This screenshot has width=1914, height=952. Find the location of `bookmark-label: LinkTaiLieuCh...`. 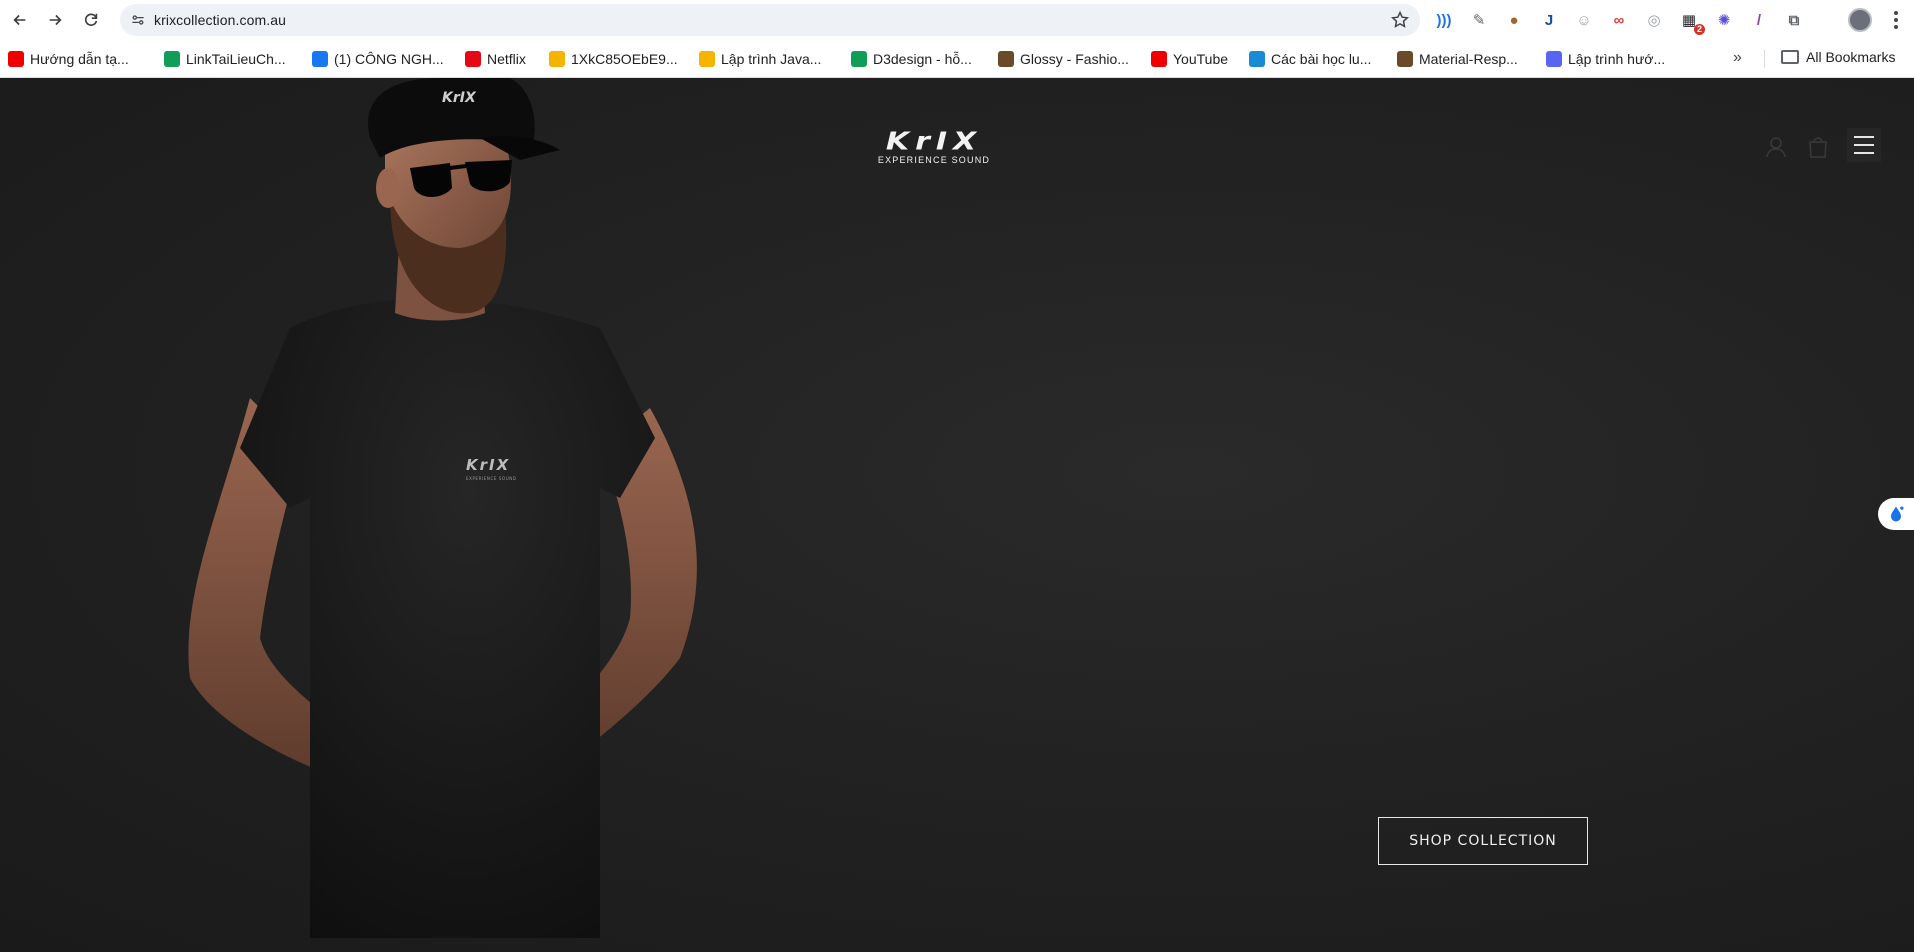

bookmark-label: LinkTaiLieuCh... is located at coordinates (236, 59).